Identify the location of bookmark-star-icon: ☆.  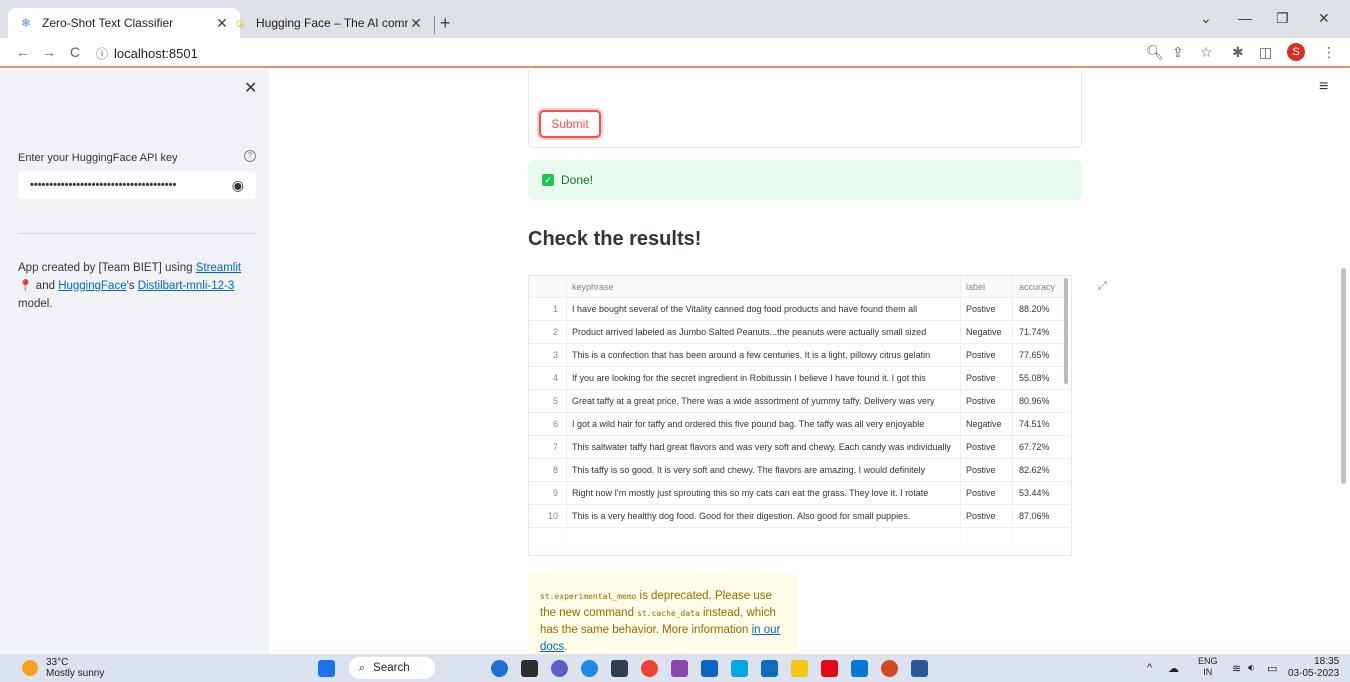
(1206, 52).